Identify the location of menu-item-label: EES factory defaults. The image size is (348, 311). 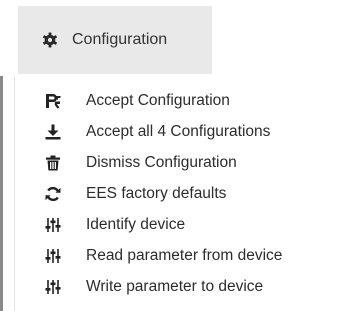
(156, 193).